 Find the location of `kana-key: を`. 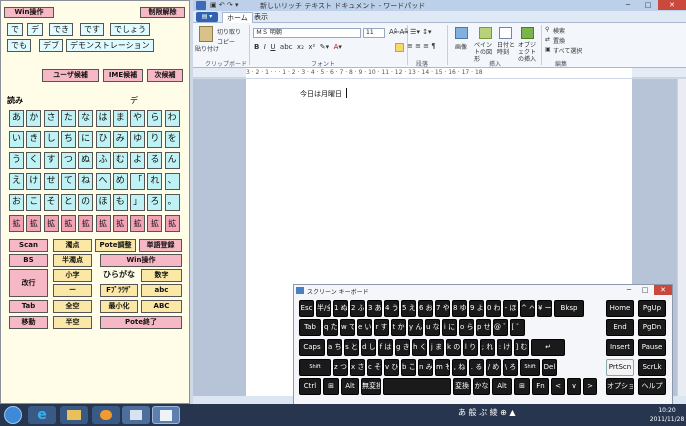

kana-key: を is located at coordinates (172, 139).